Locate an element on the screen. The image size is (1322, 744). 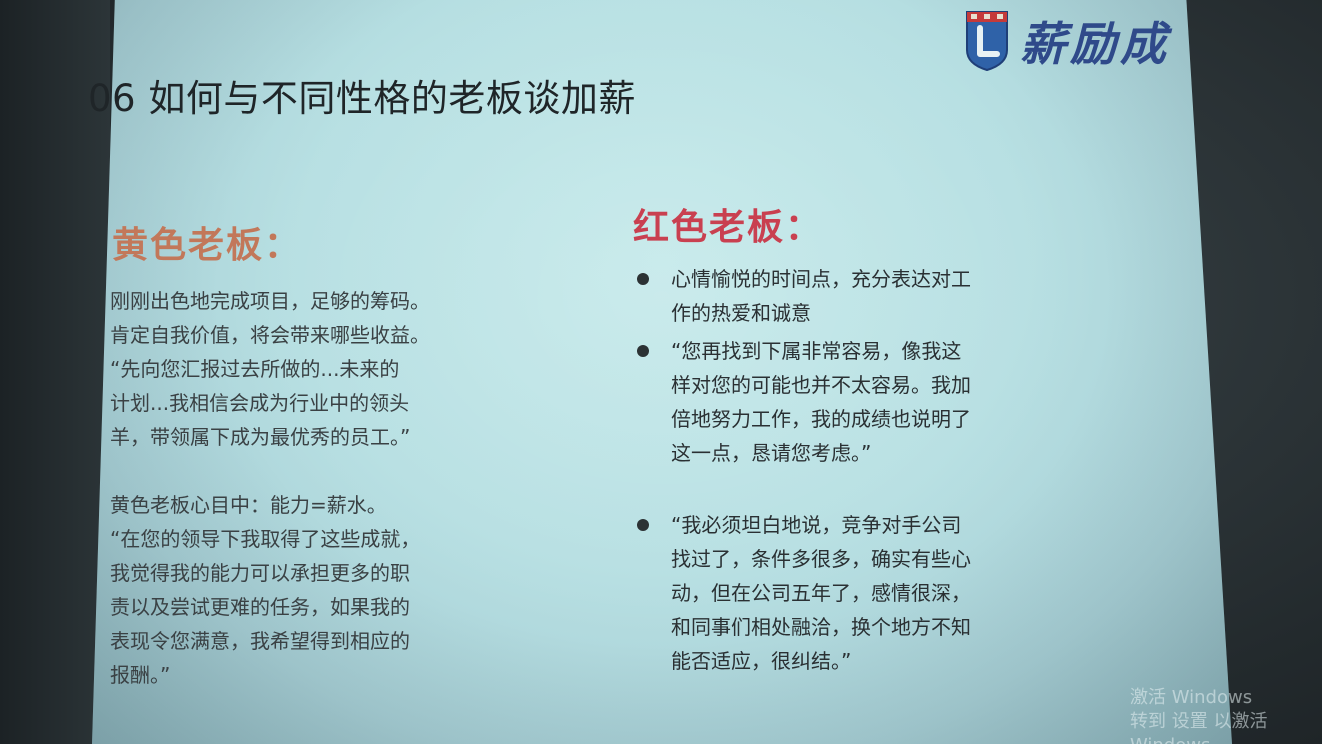
yellow-line: 表现令您满意，我希望得到相应的 is located at coordinates (260, 641).